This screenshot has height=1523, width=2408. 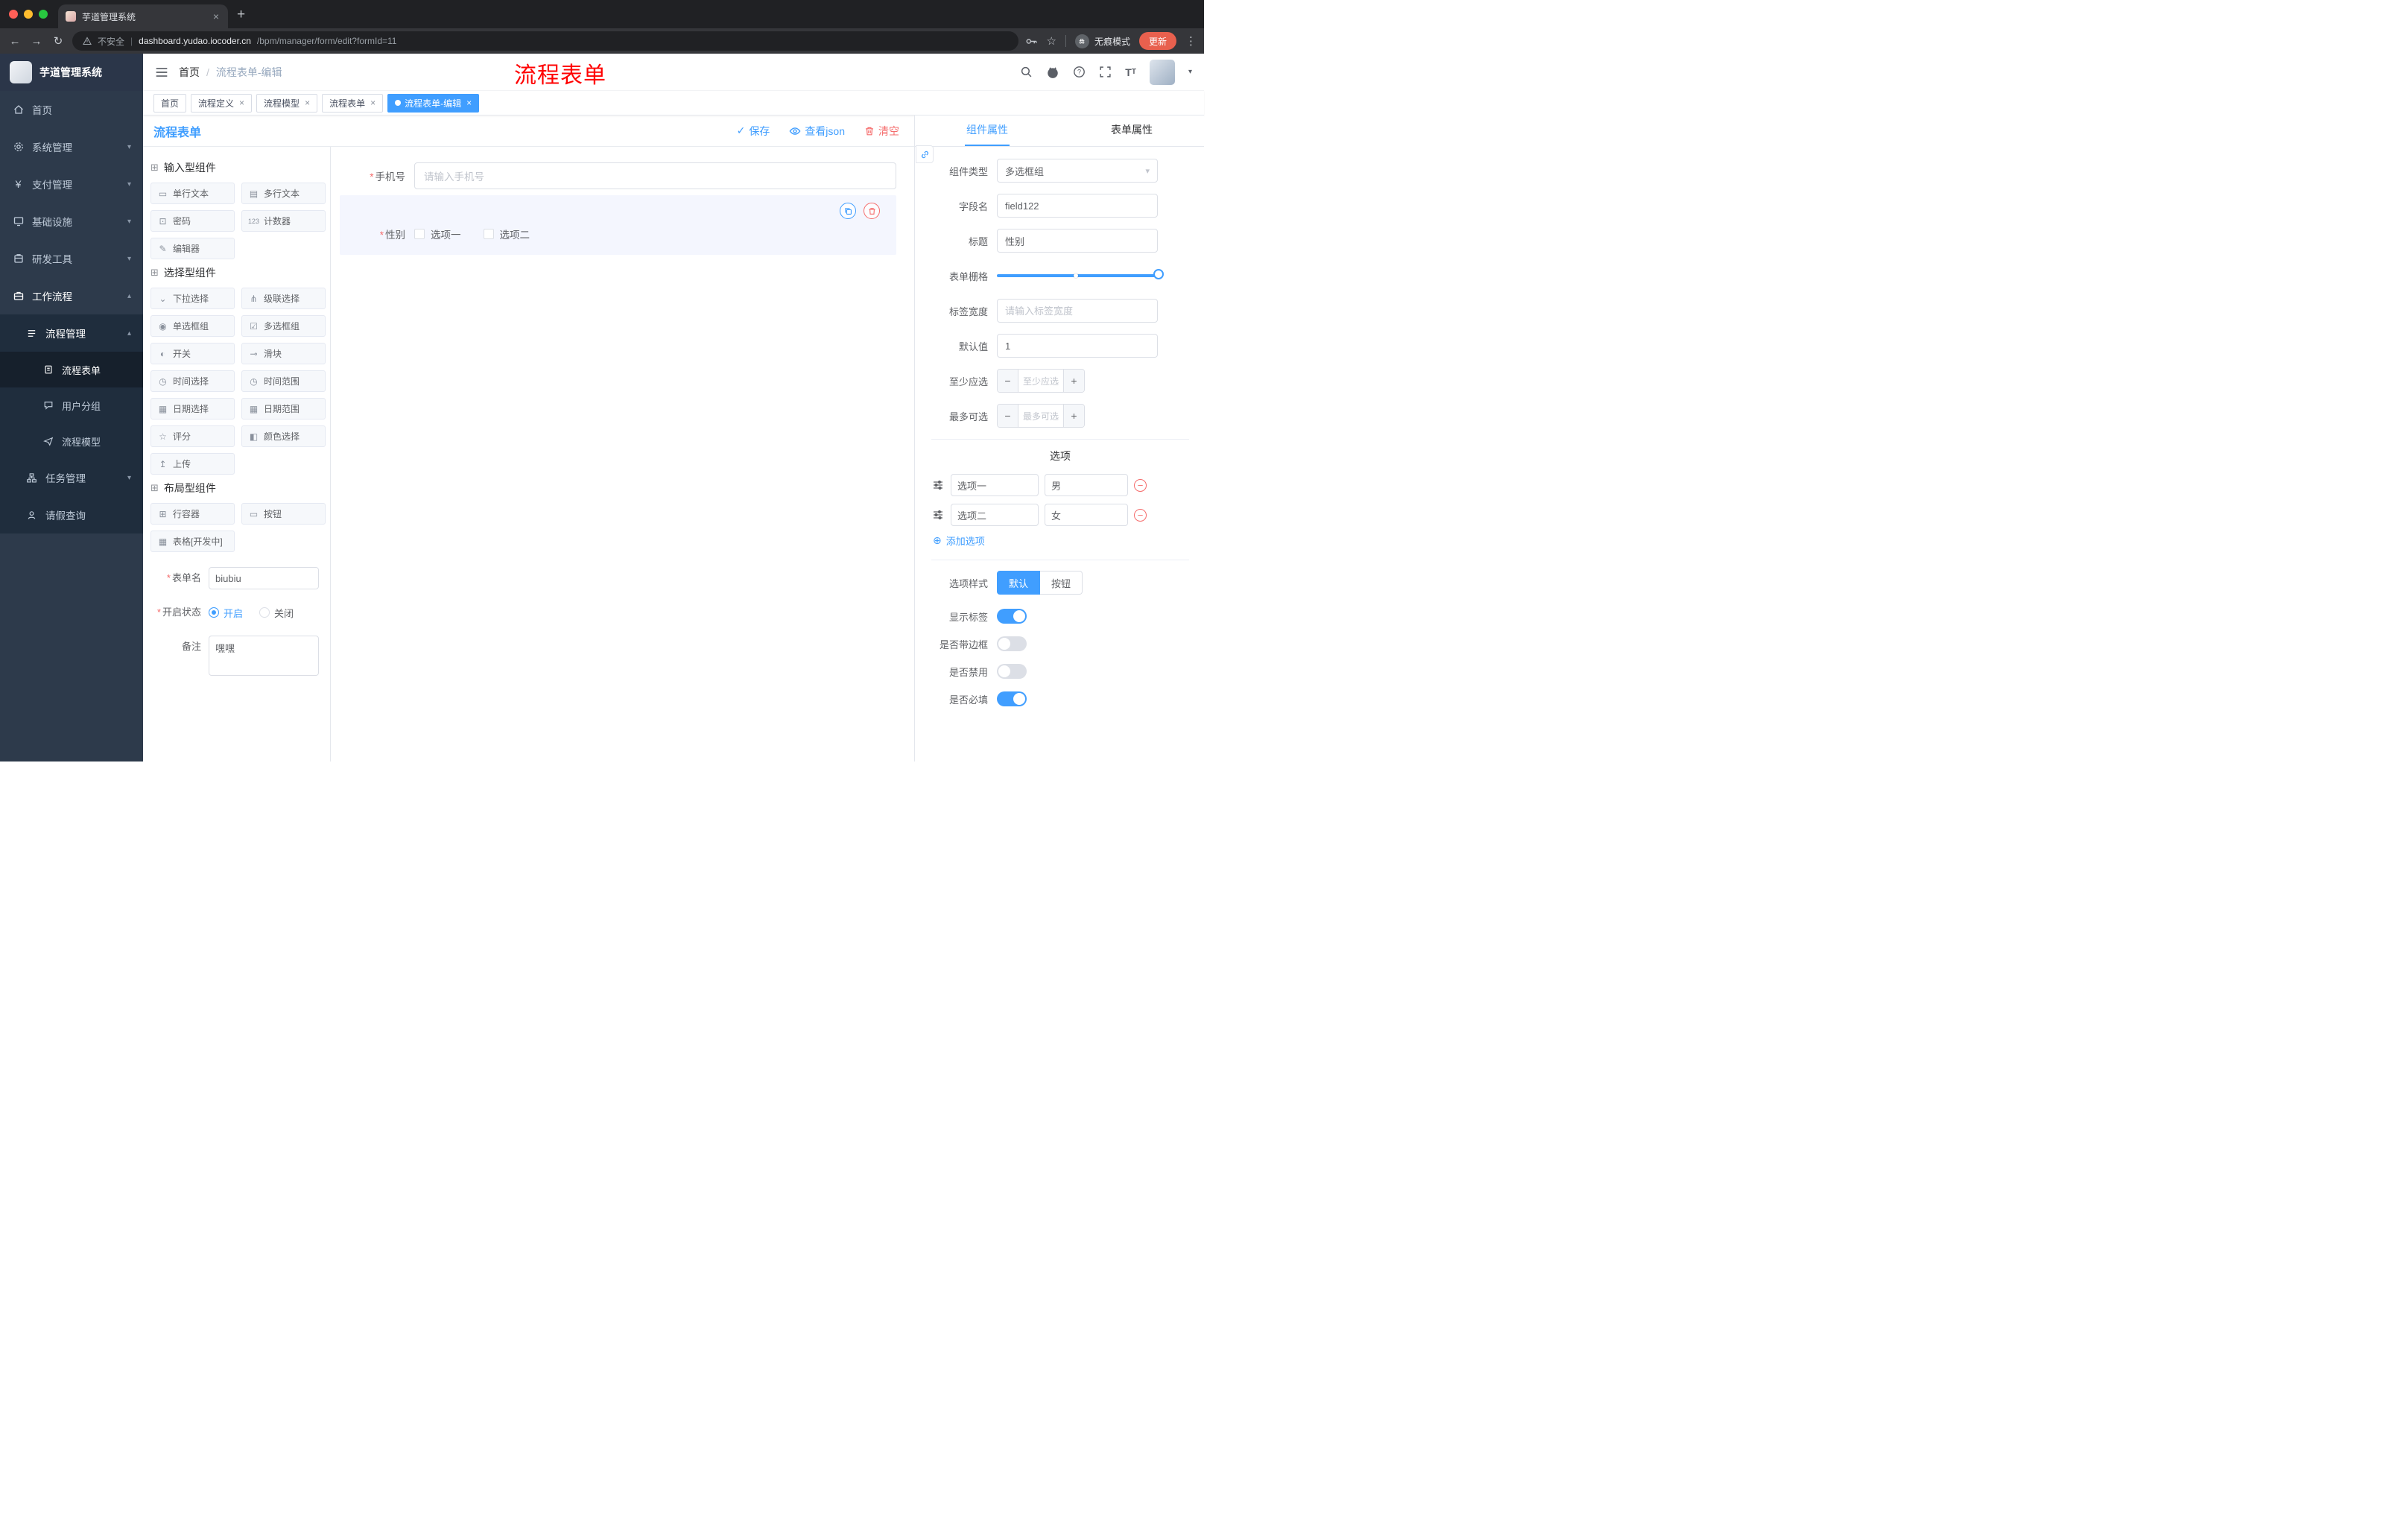 I want to click on new-tab-button: +, so click(x=241, y=15).